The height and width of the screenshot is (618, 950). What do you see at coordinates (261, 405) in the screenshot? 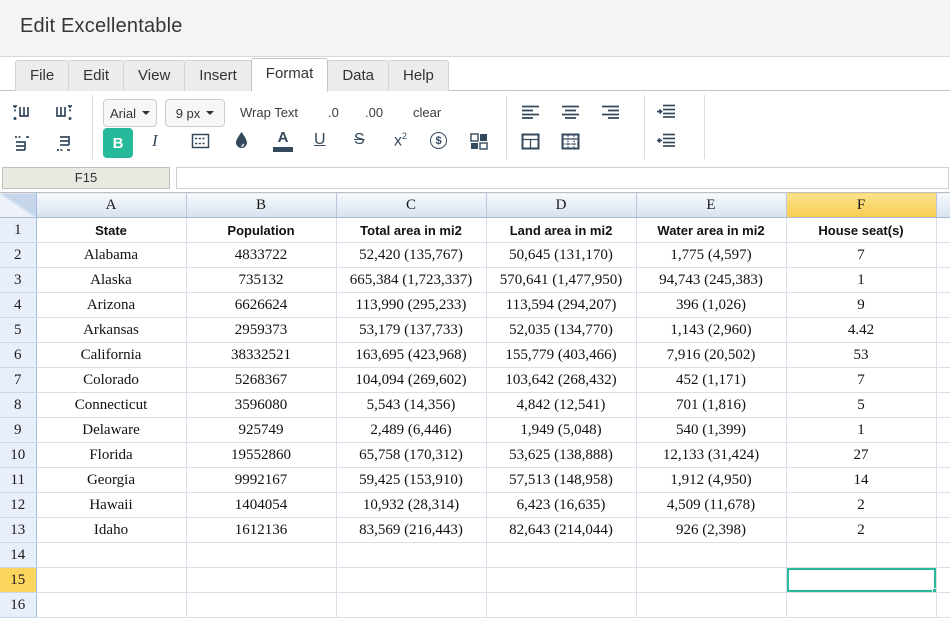
I see `cell-B8: 3596080` at bounding box center [261, 405].